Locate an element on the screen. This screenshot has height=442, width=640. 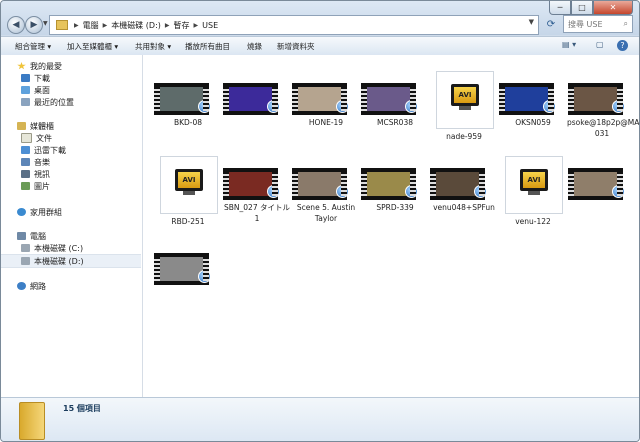
breadcrumb-use: USE is located at coordinates (210, 25).